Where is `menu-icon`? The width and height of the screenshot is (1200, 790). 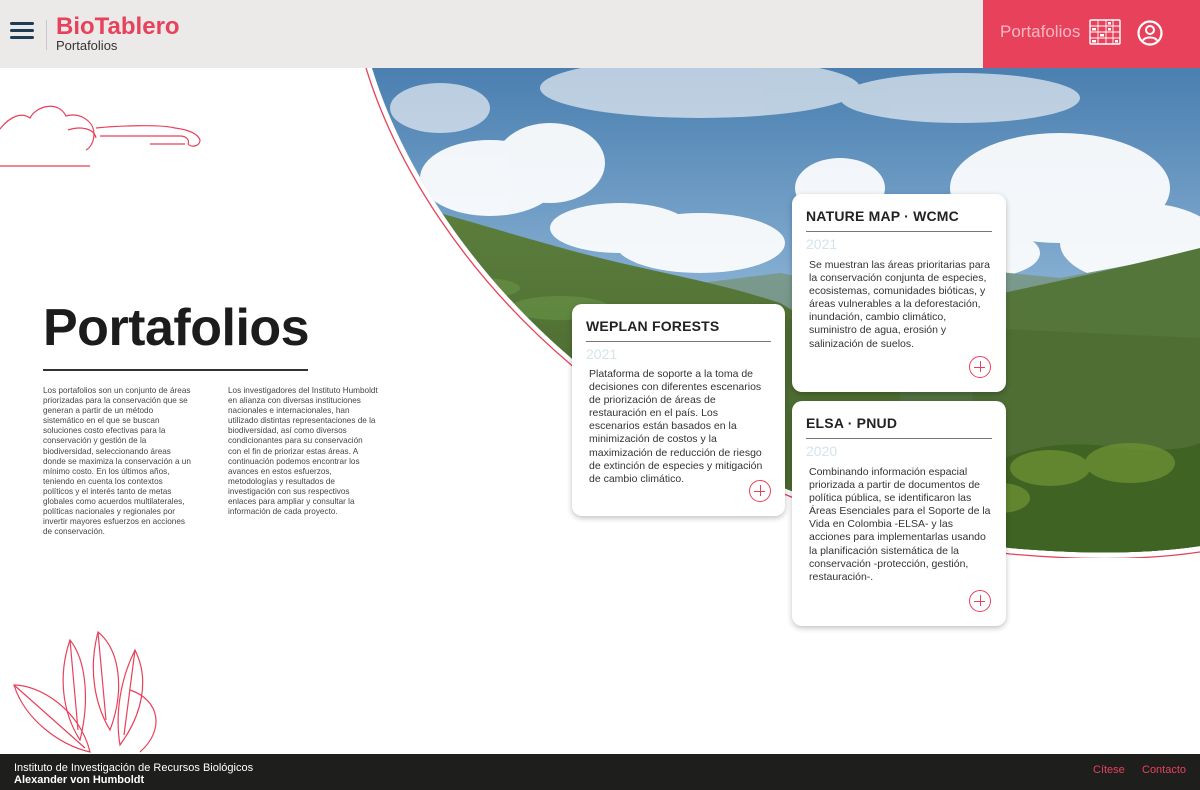
menu-icon is located at coordinates (22, 31).